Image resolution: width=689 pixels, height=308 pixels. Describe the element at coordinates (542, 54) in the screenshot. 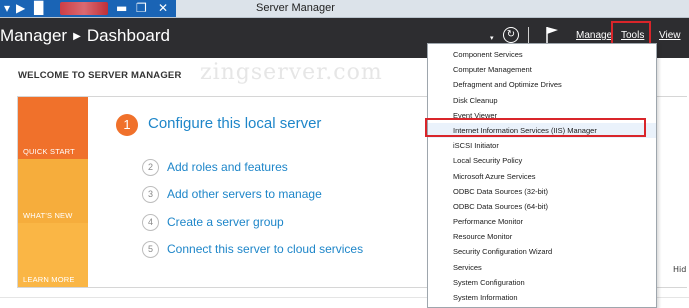

I see `menu-item-component-services: Component Services` at that location.